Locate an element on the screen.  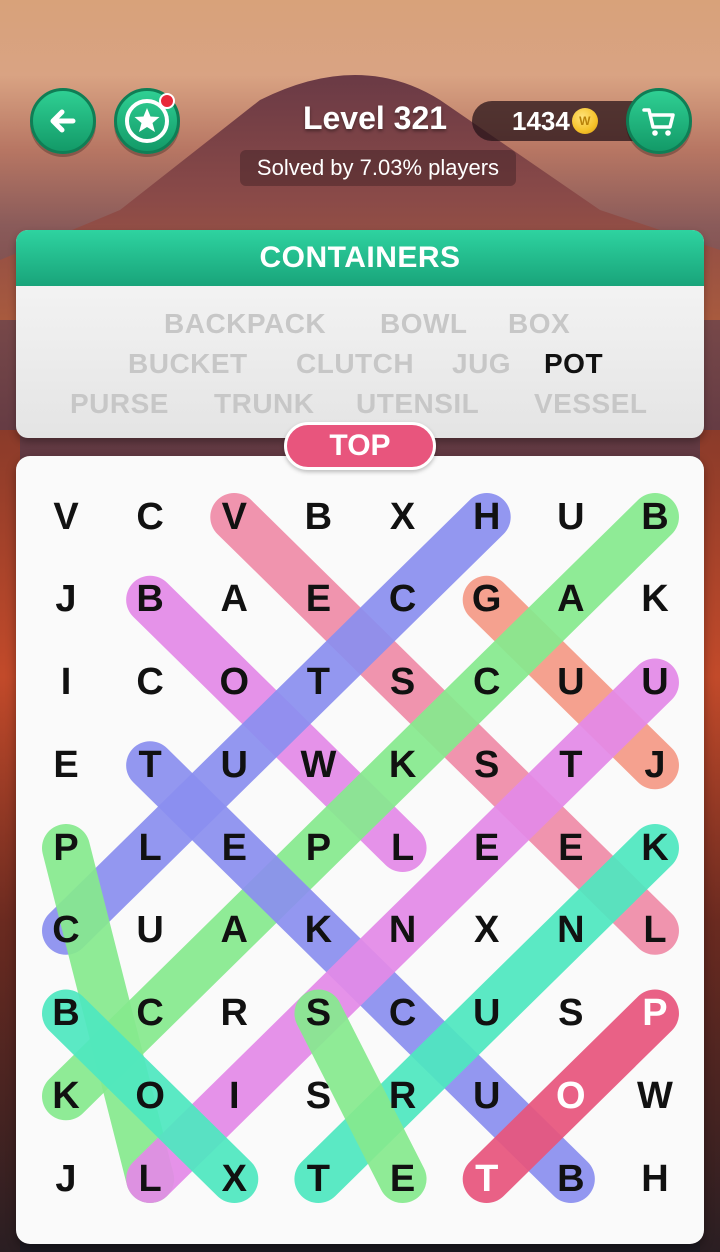
grid-cell-r2-c3: T is located at coordinates (318, 683).